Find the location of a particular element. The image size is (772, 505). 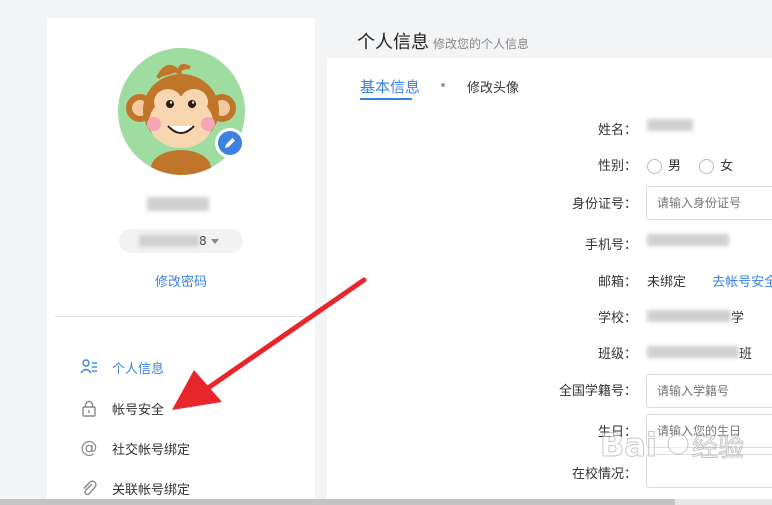

horizontal-scrollbar is located at coordinates (386, 502).